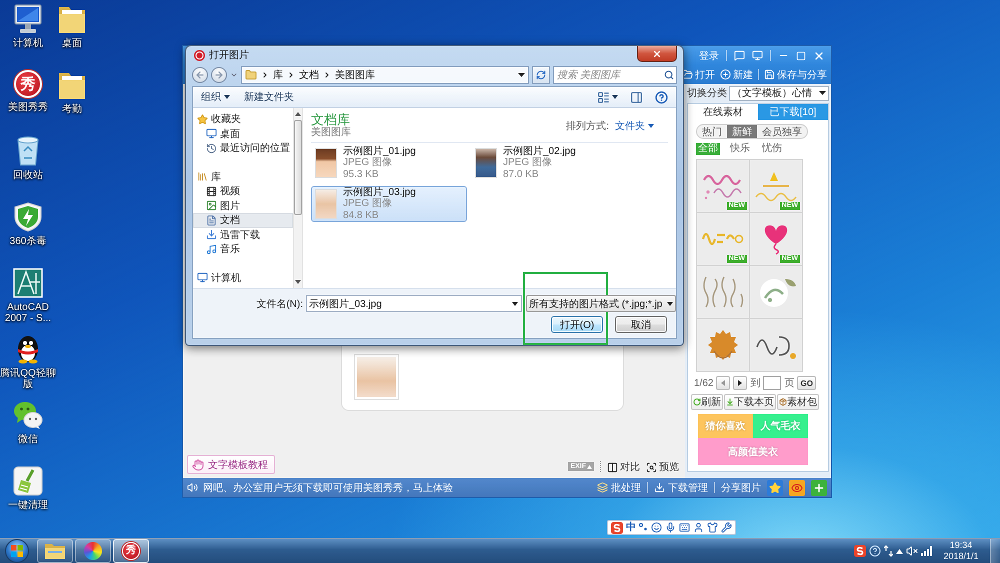 The image size is (1000, 563). What do you see at coordinates (28, 439) in the screenshot?
I see `shortcut-label: 微信` at bounding box center [28, 439].